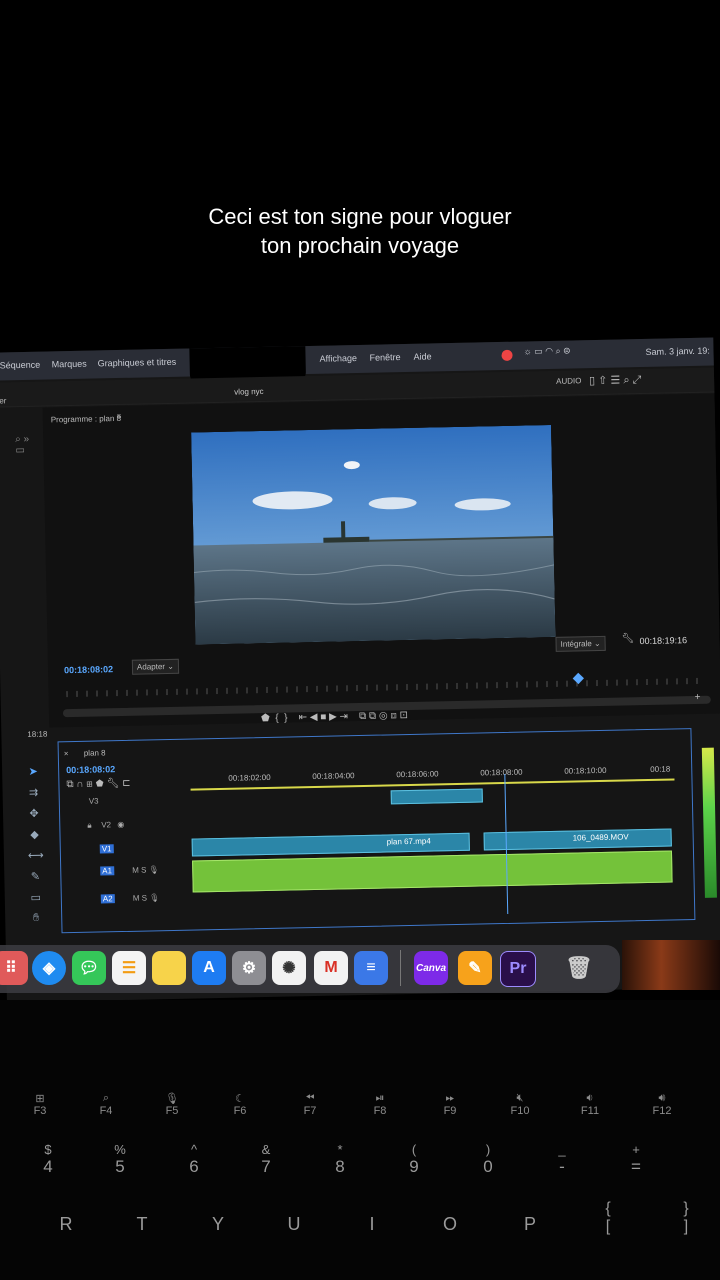 Image resolution: width=720 pixels, height=1280 pixels. Describe the element at coordinates (590, 1104) in the screenshot. I see `key-f11: 🔉︎ F11` at that location.